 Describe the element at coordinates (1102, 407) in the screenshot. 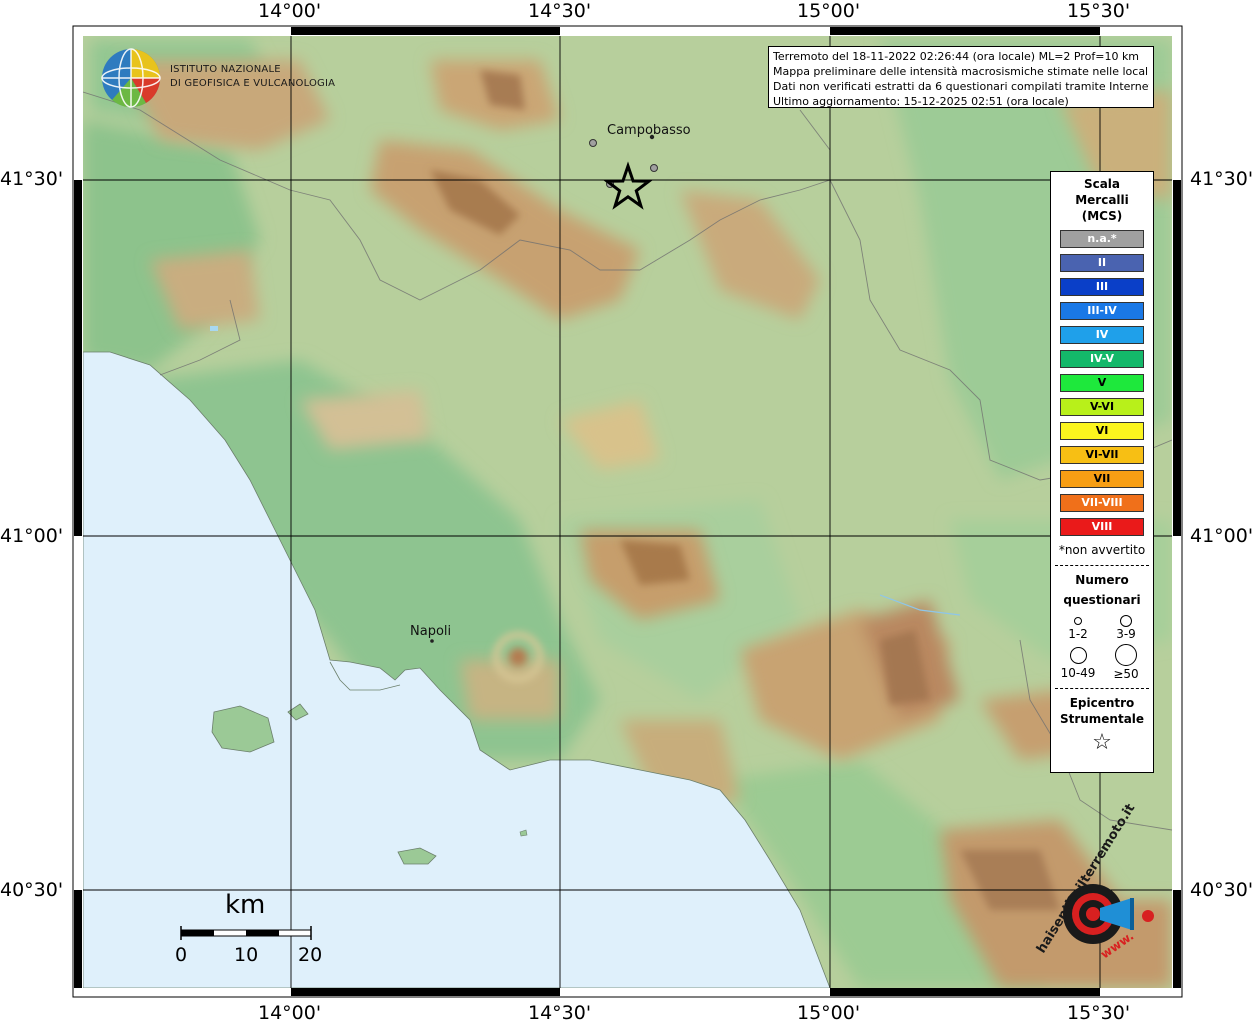

I see `intensity-swatch: V-VI` at that location.